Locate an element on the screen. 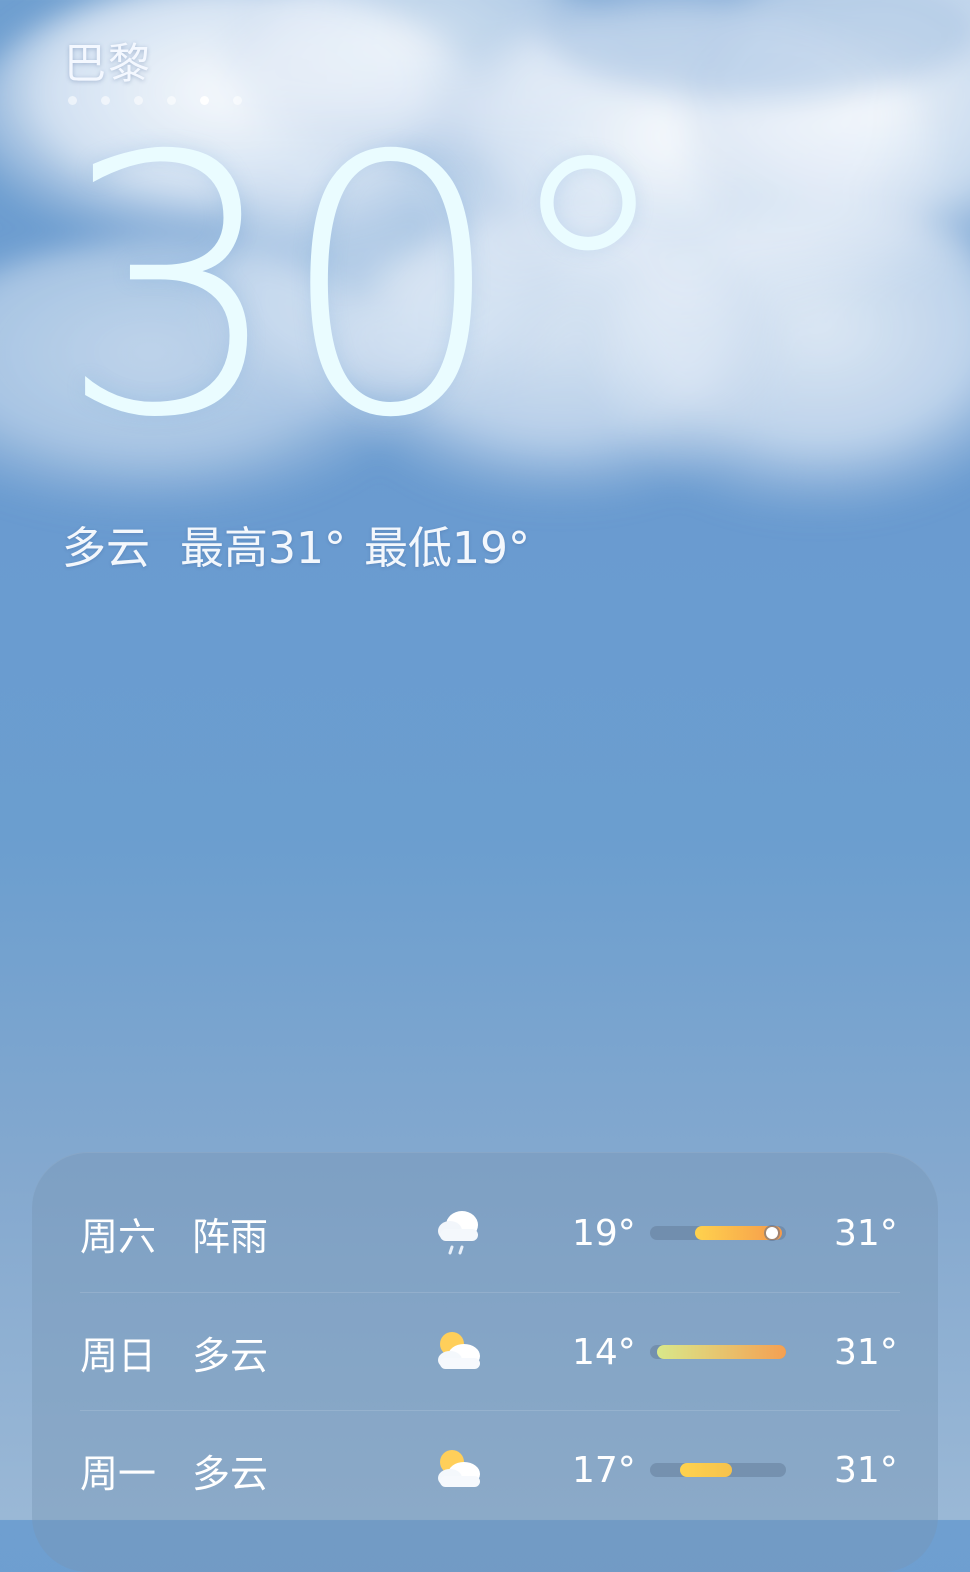 This screenshot has height=1572, width=970. current-condition: 多云 is located at coordinates (106, 548).